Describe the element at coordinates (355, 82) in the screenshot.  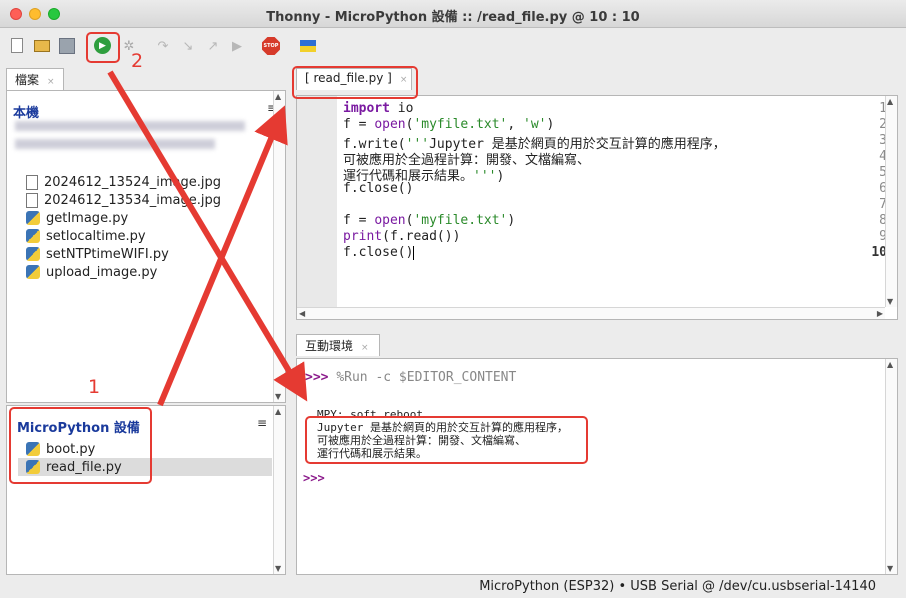
I see `annotation-box-editor-tab` at that location.